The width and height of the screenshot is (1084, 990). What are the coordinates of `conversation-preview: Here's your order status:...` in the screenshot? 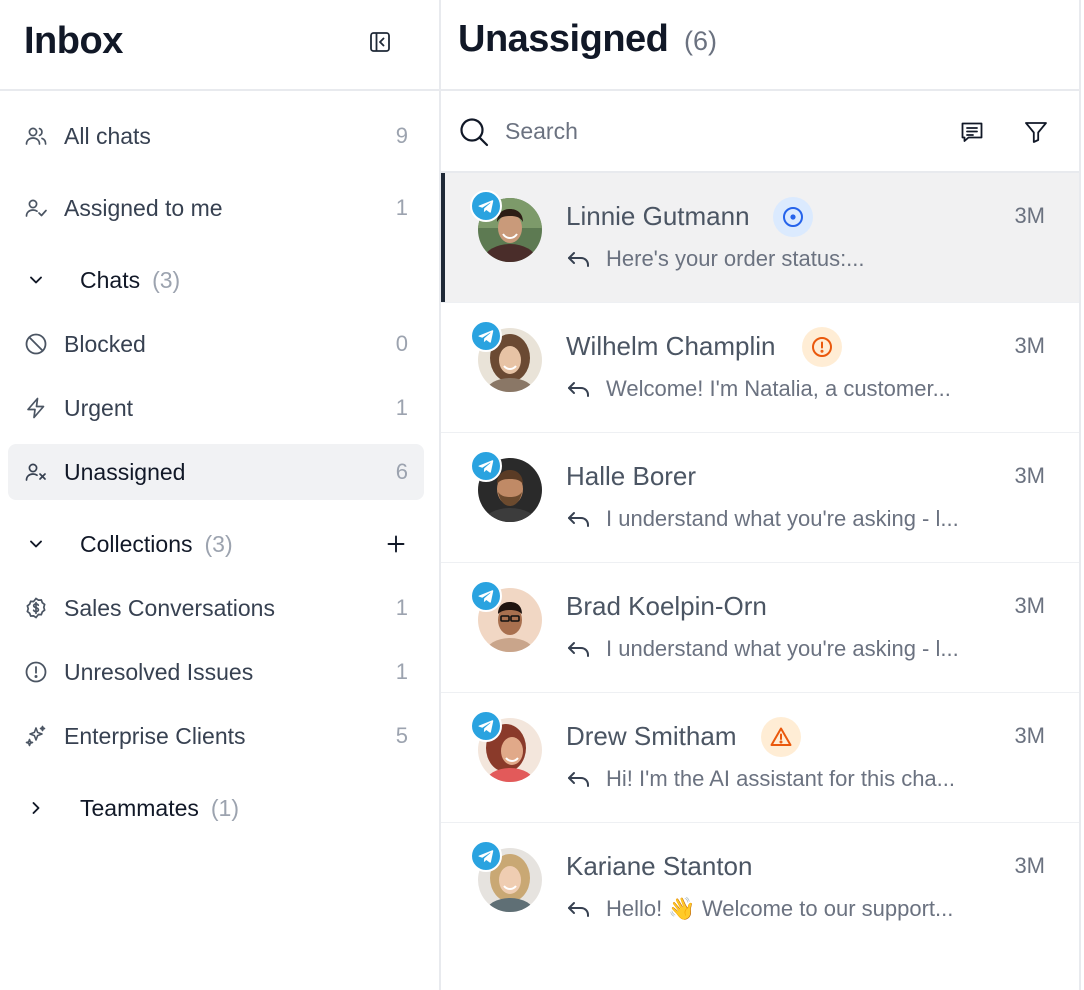 It's located at (735, 258).